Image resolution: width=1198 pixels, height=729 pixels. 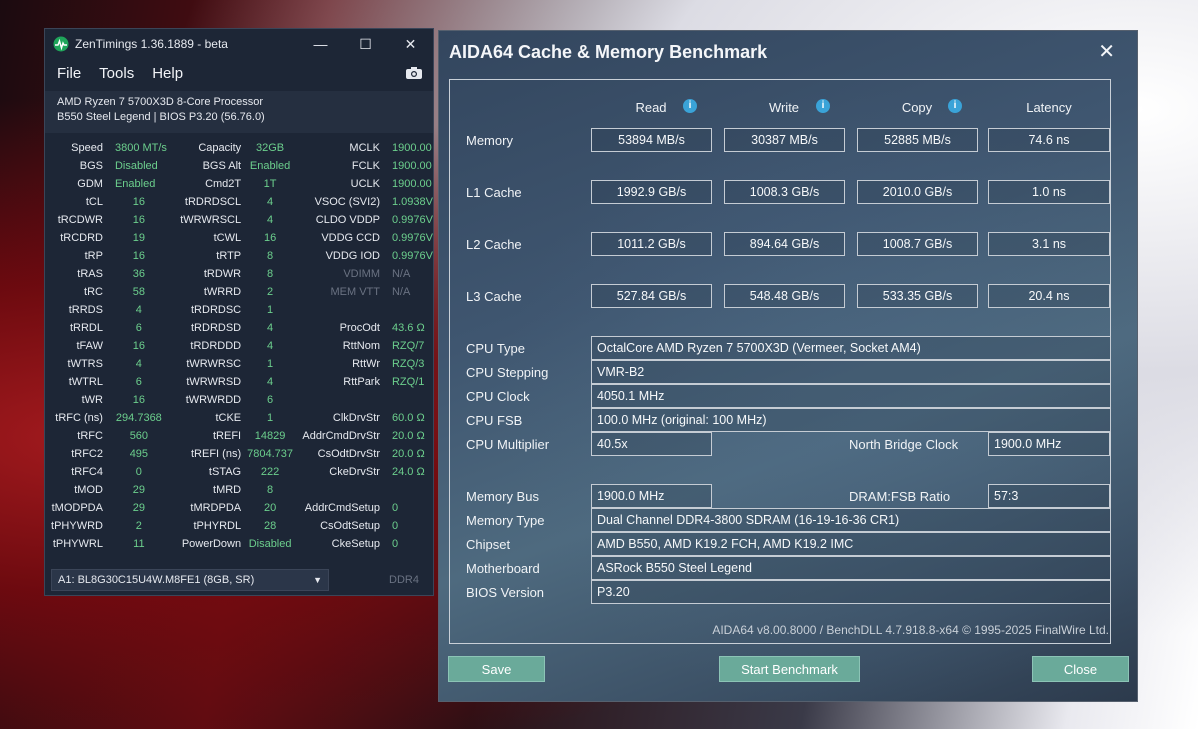 What do you see at coordinates (270, 274) in the screenshot?
I see `timing-value: 8` at bounding box center [270, 274].